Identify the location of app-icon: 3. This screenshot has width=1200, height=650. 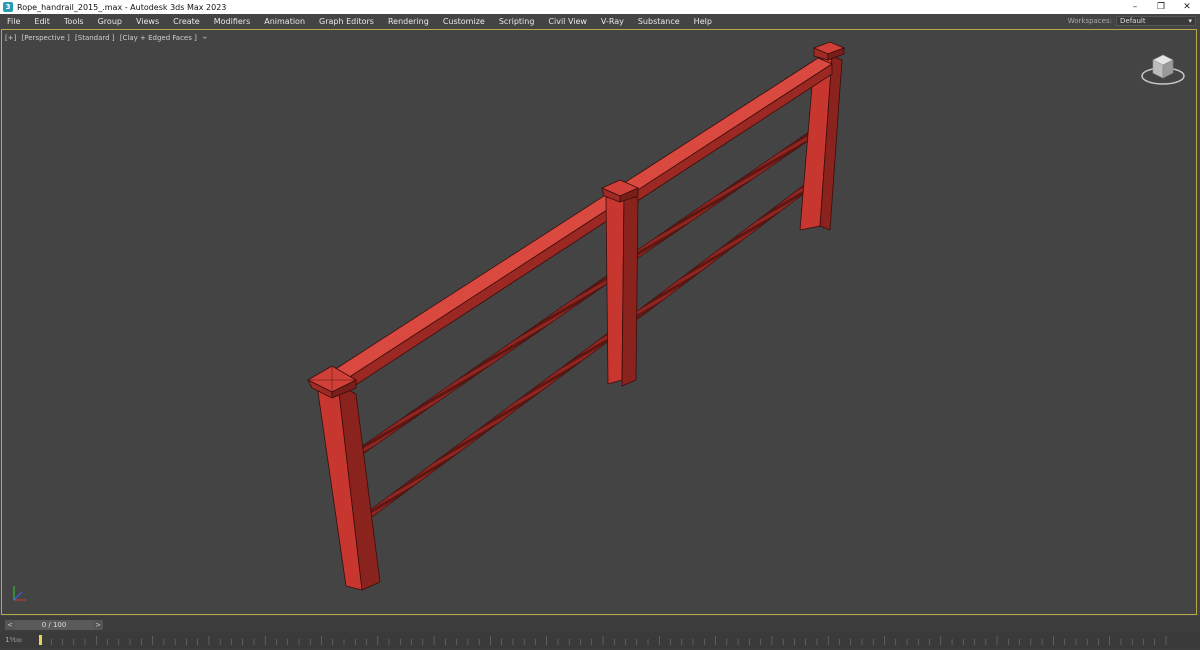
(8, 7).